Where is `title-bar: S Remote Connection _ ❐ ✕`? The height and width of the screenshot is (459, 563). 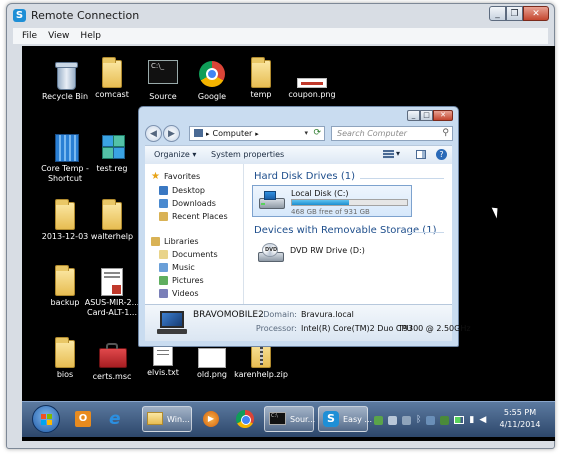
title-bar: S Remote Connection _ ❐ ✕ is located at coordinates (280, 15).